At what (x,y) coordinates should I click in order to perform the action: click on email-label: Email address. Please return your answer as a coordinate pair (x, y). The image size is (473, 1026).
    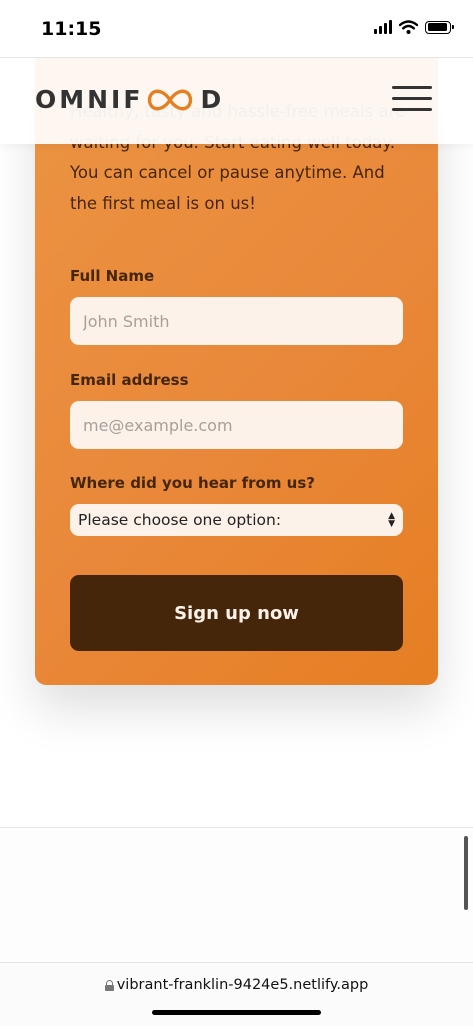
    Looking at the image, I should click on (129, 380).